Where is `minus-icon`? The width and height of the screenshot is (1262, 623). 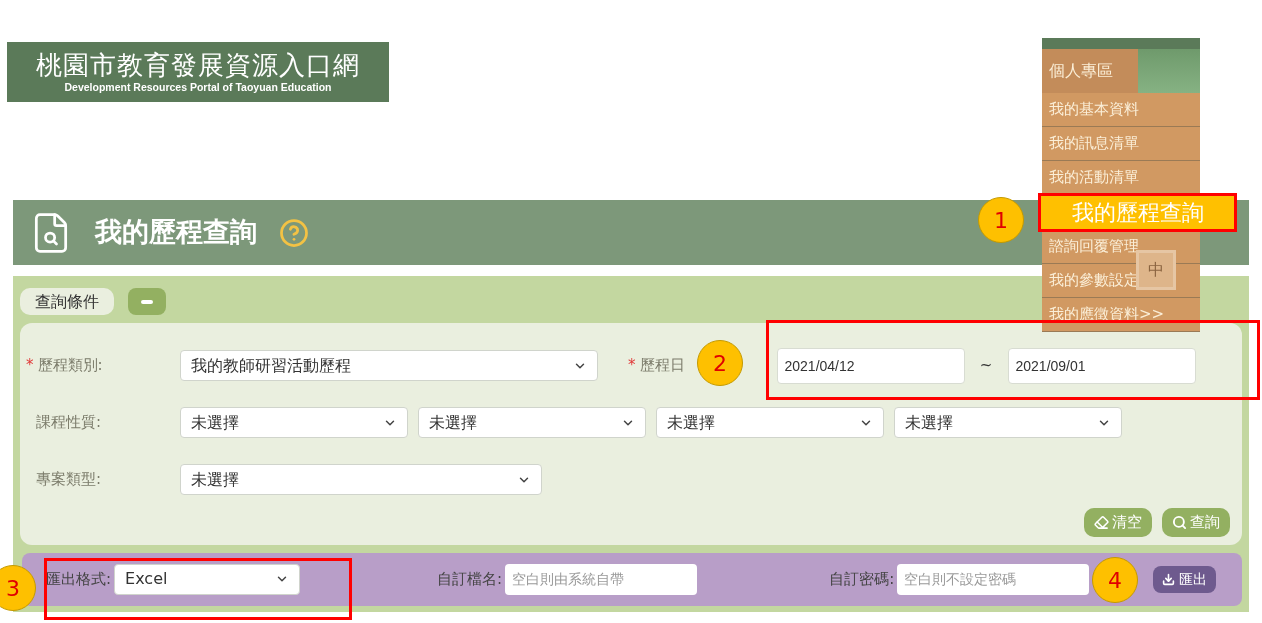
minus-icon is located at coordinates (147, 301).